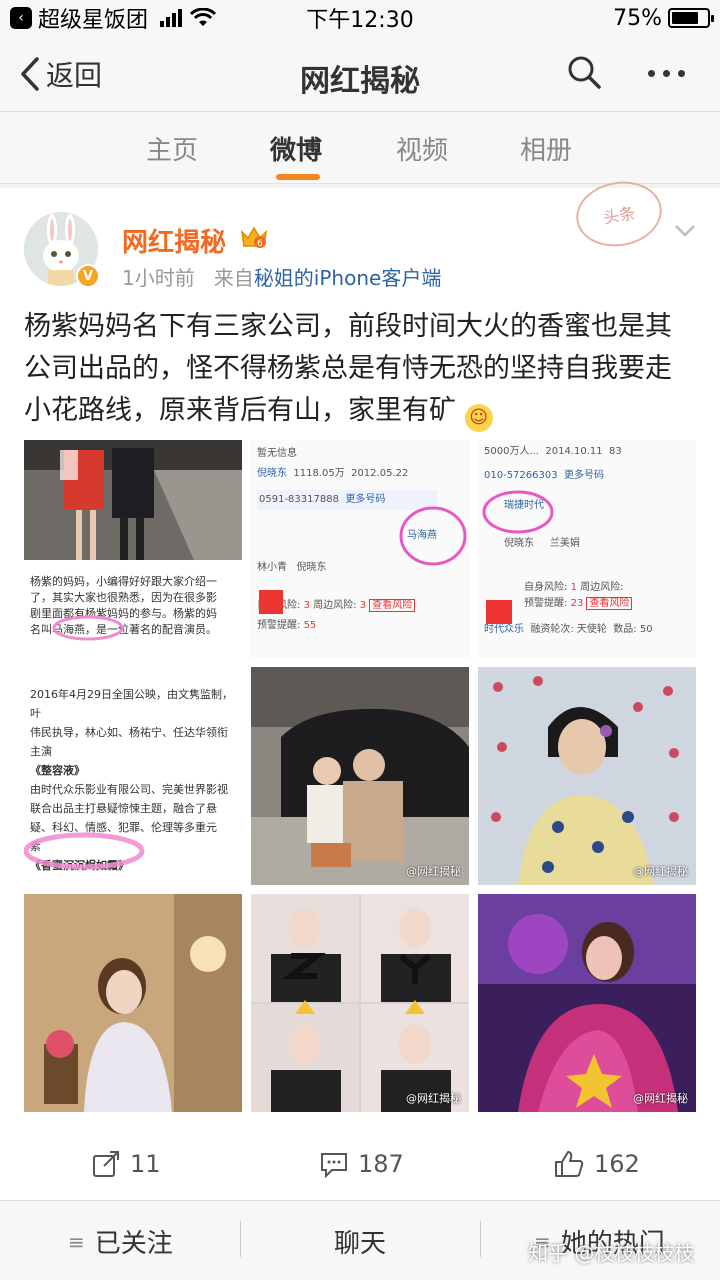 This screenshot has height=1280, width=720. Describe the element at coordinates (521, 475) in the screenshot. I see `info-row: 010-57266303` at that location.